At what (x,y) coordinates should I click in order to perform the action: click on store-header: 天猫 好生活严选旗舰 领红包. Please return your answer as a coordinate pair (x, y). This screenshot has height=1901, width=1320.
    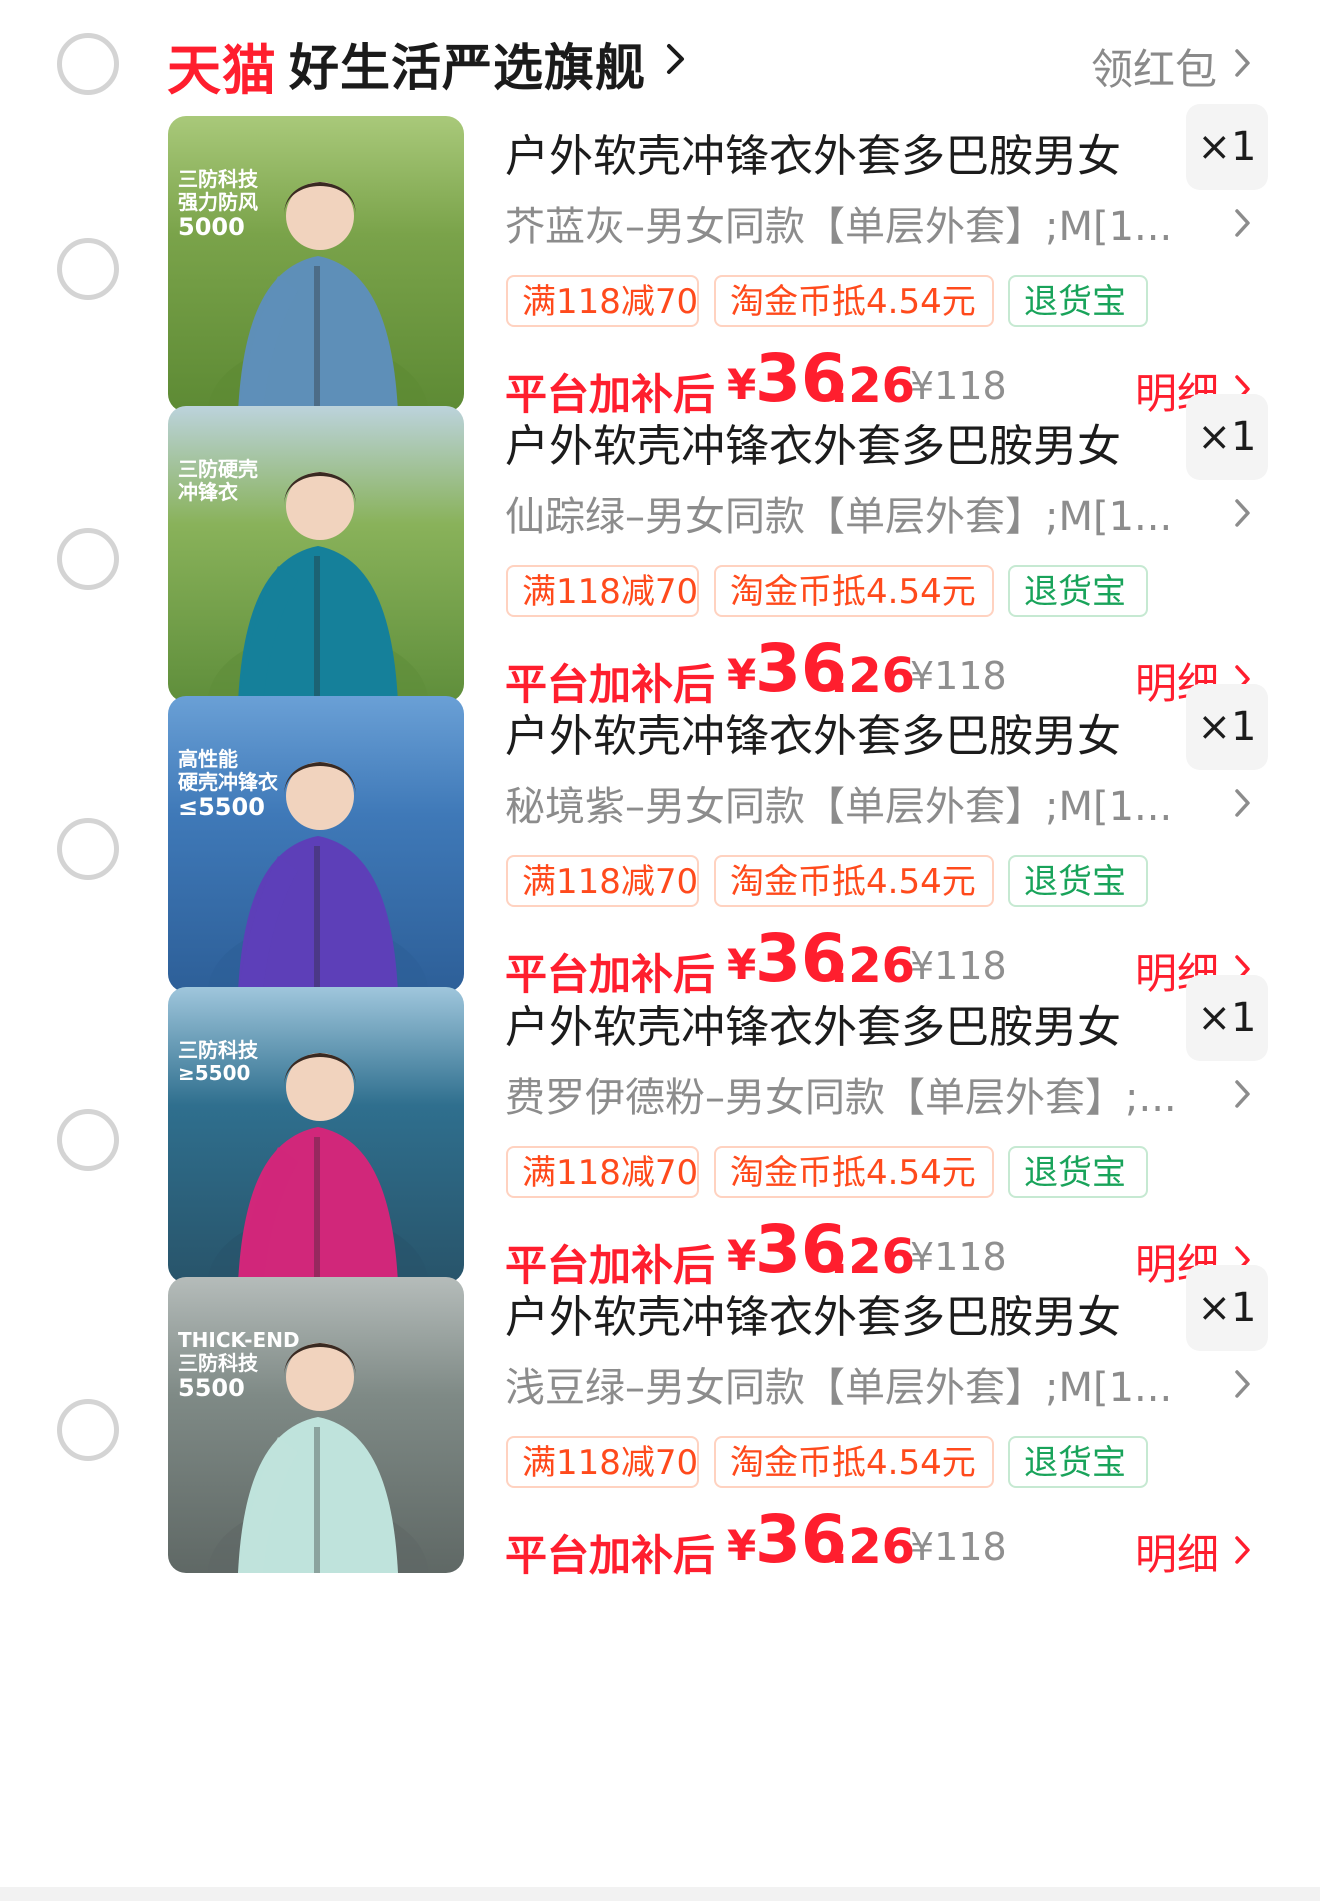
    Looking at the image, I should click on (660, 65).